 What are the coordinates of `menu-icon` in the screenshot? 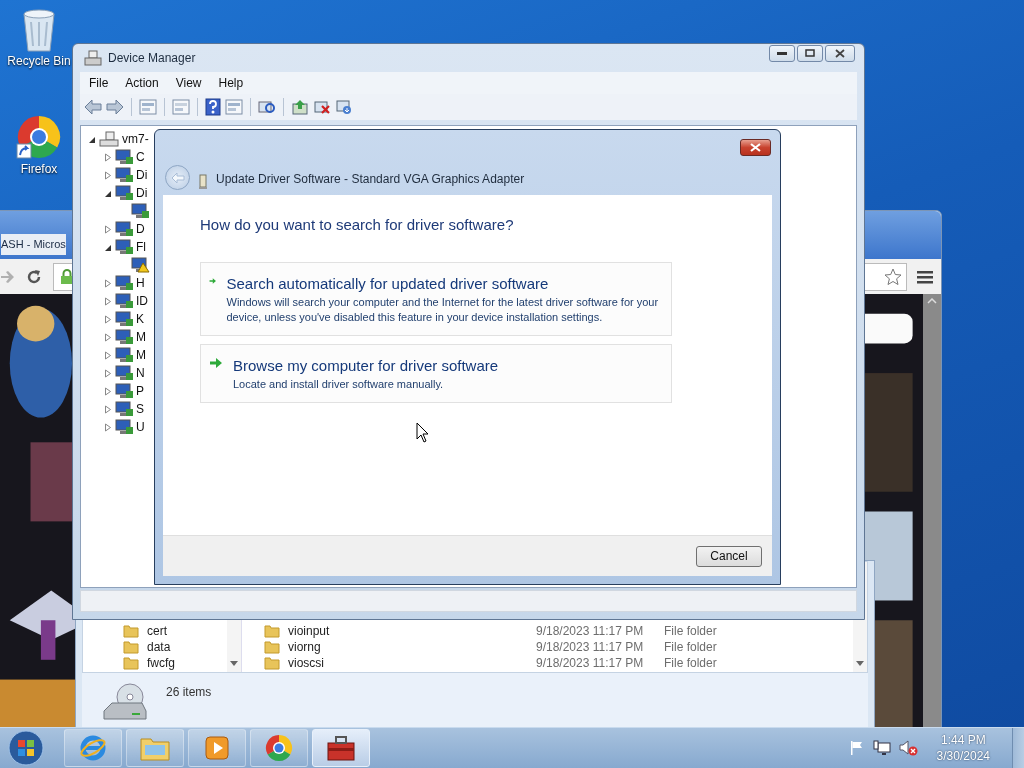 It's located at (925, 276).